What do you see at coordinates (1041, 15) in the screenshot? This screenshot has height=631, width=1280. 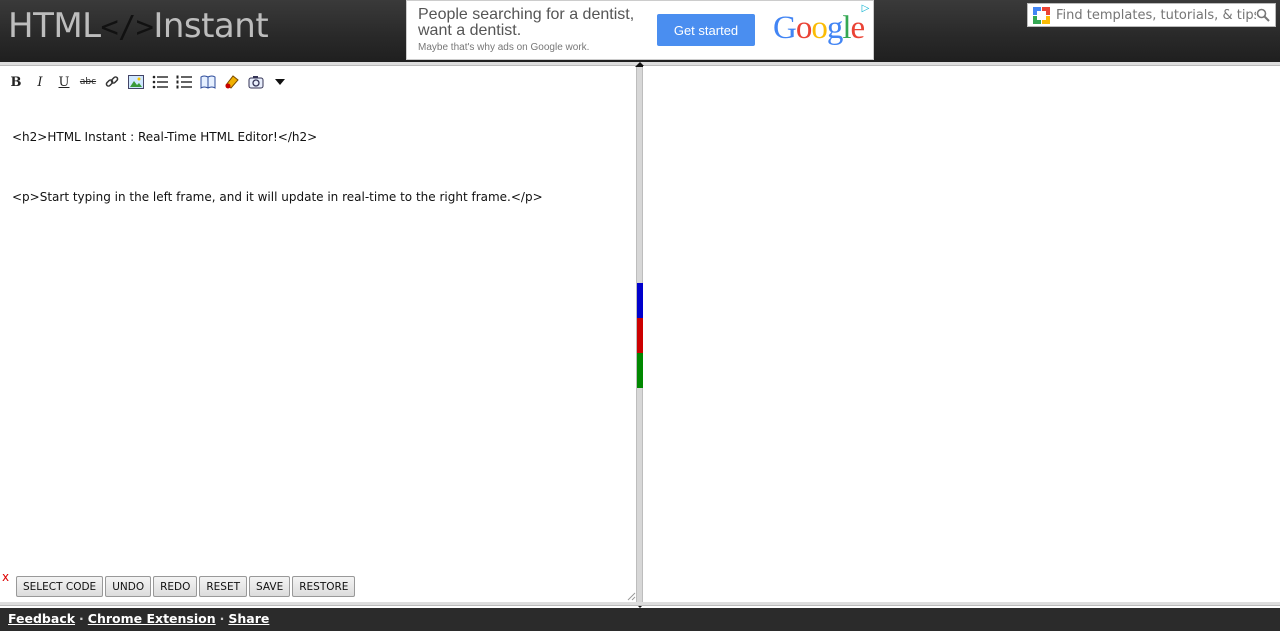 I see `google-search-icon` at bounding box center [1041, 15].